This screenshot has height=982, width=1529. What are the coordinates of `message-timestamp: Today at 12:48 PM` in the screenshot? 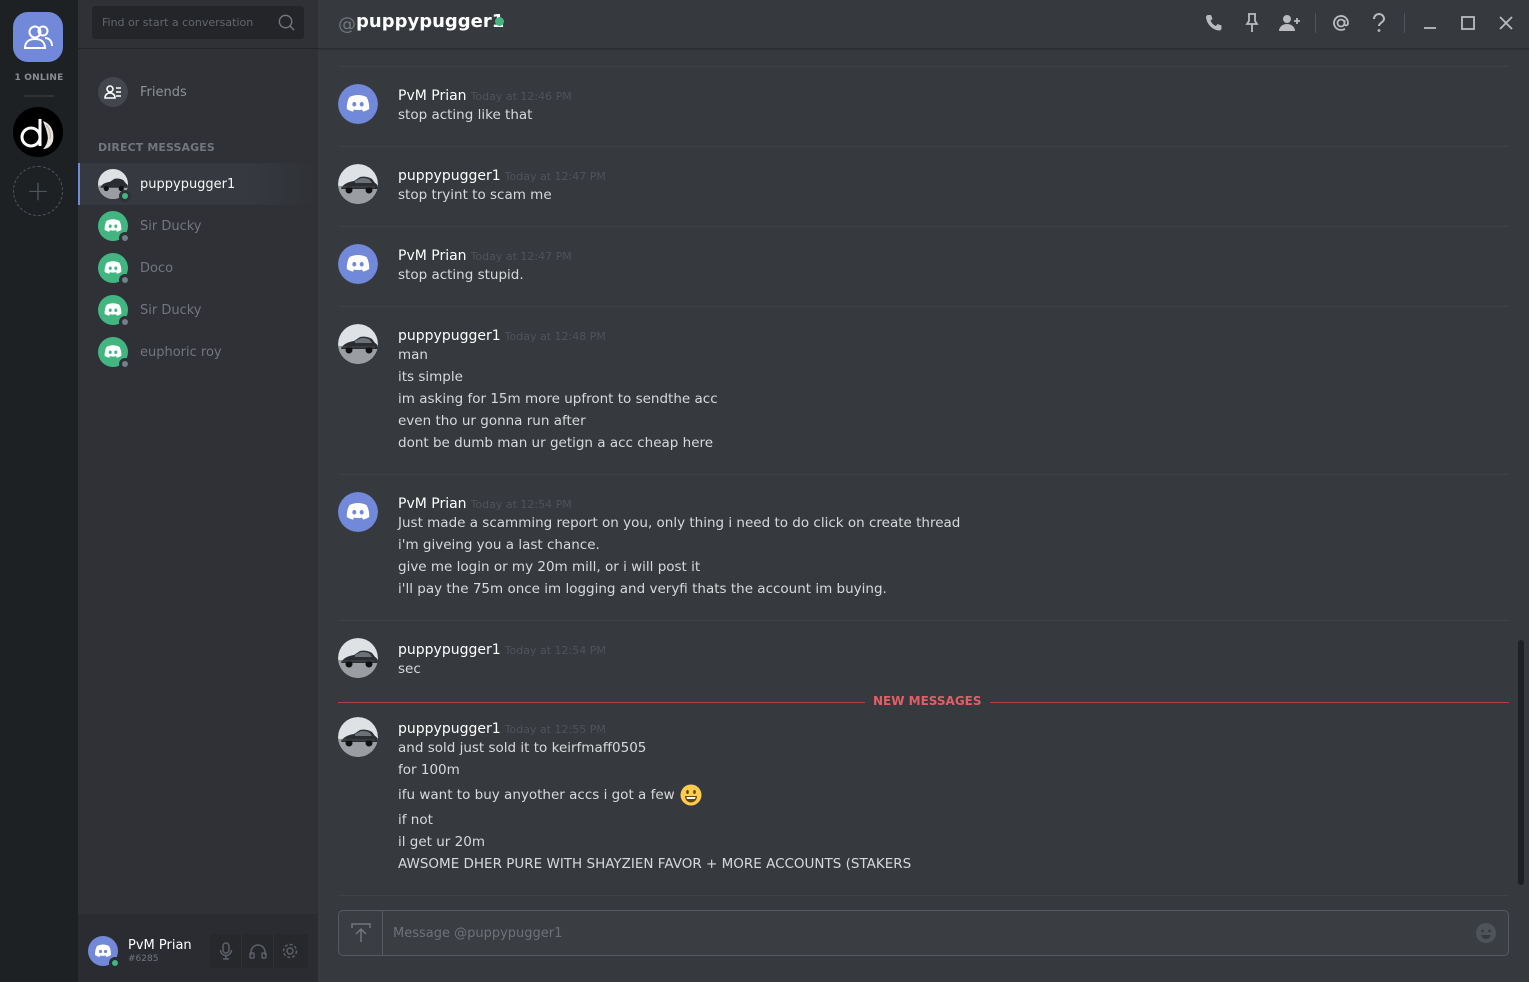 It's located at (555, 336).